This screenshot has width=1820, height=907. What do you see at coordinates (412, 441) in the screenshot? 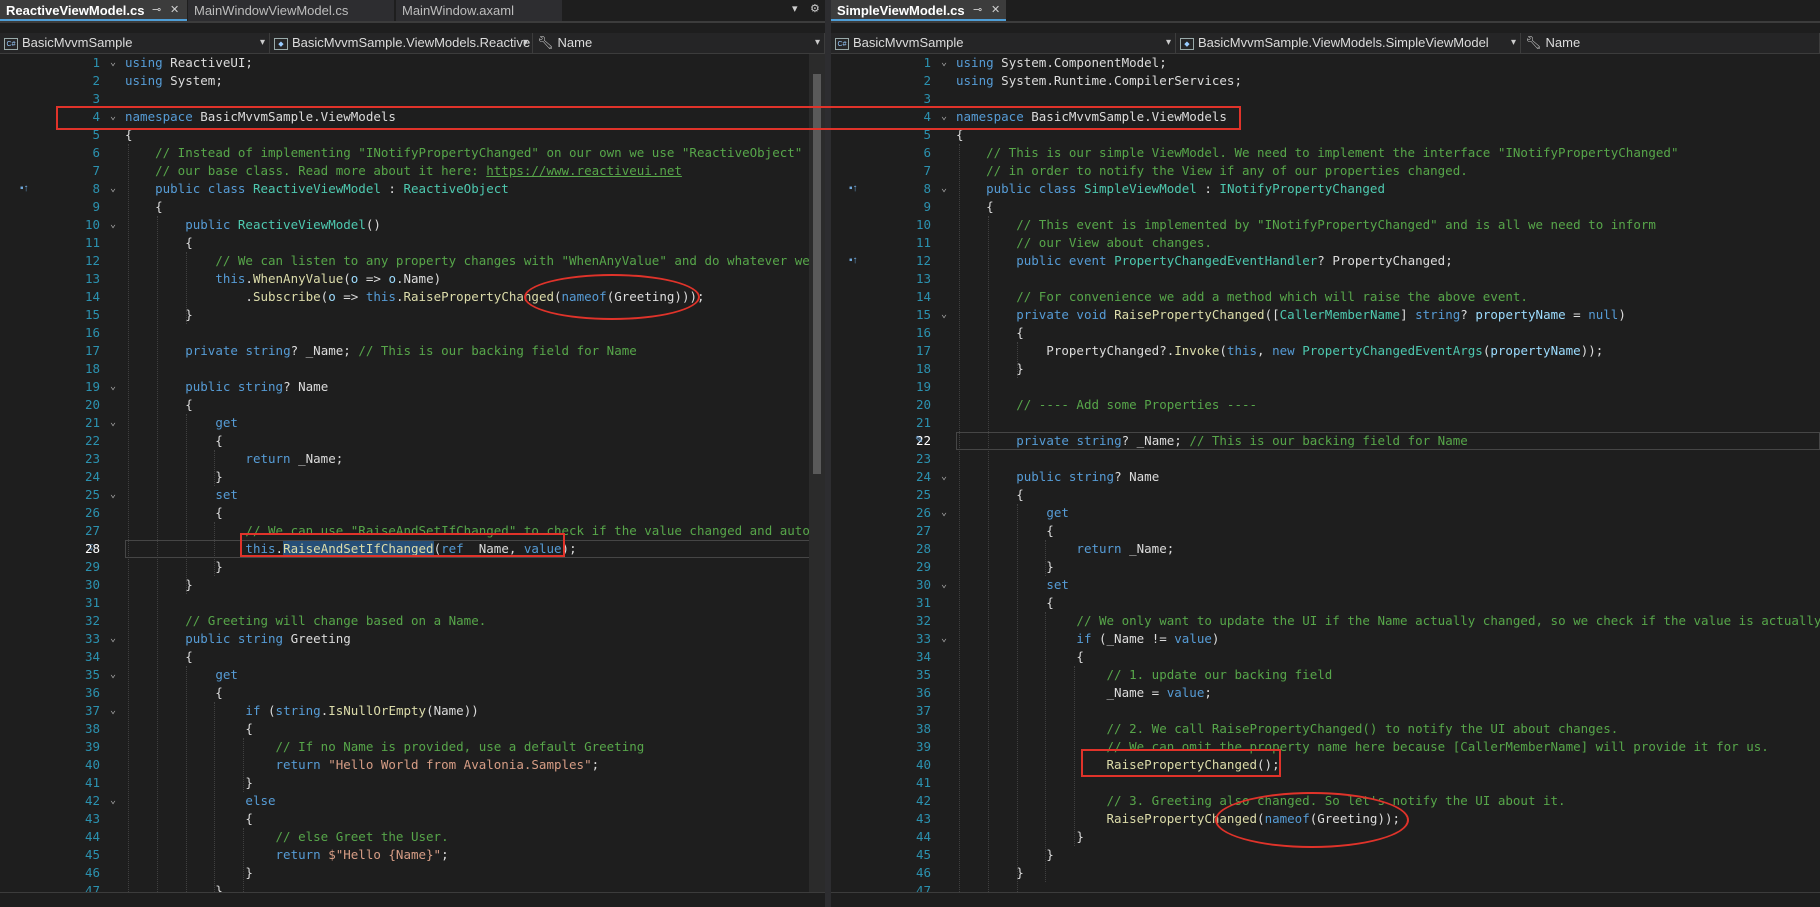
I see `code-line: 22 {` at bounding box center [412, 441].